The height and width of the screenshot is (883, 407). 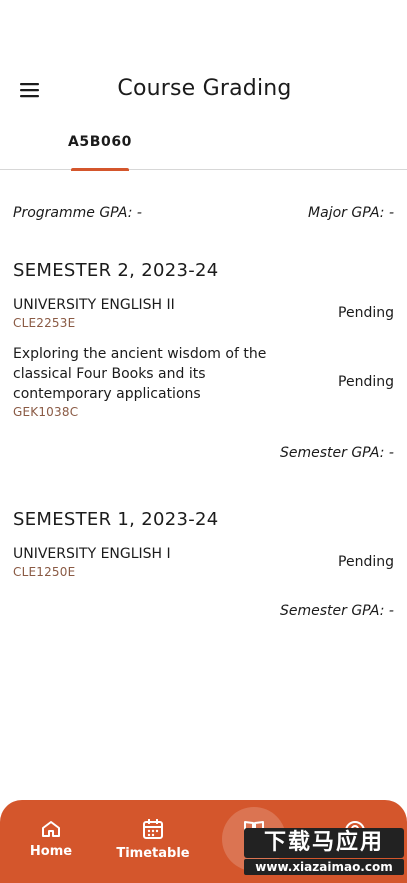 I want to click on watermark-logo: 下载马应用 www.xiazaimao.com, so click(x=324, y=853).